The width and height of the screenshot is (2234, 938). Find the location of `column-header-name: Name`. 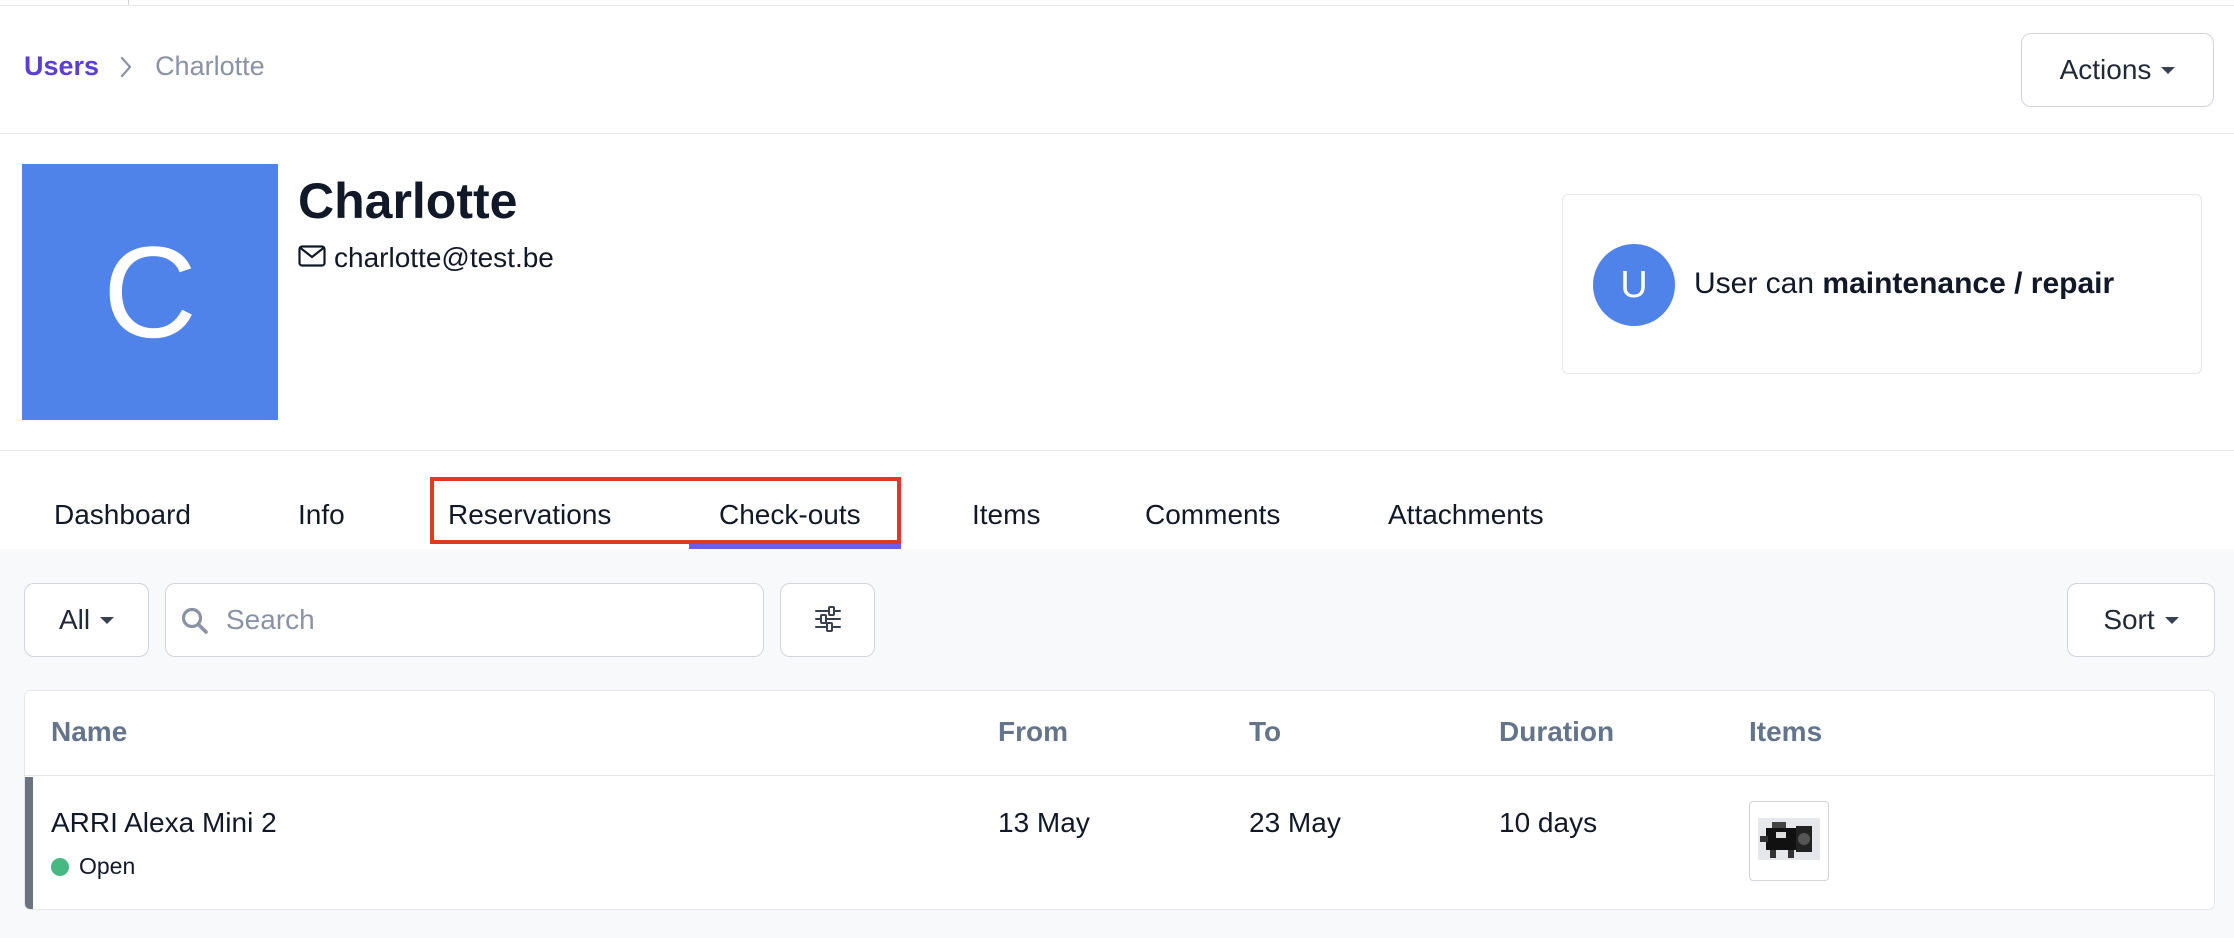

column-header-name: Name is located at coordinates (89, 732).